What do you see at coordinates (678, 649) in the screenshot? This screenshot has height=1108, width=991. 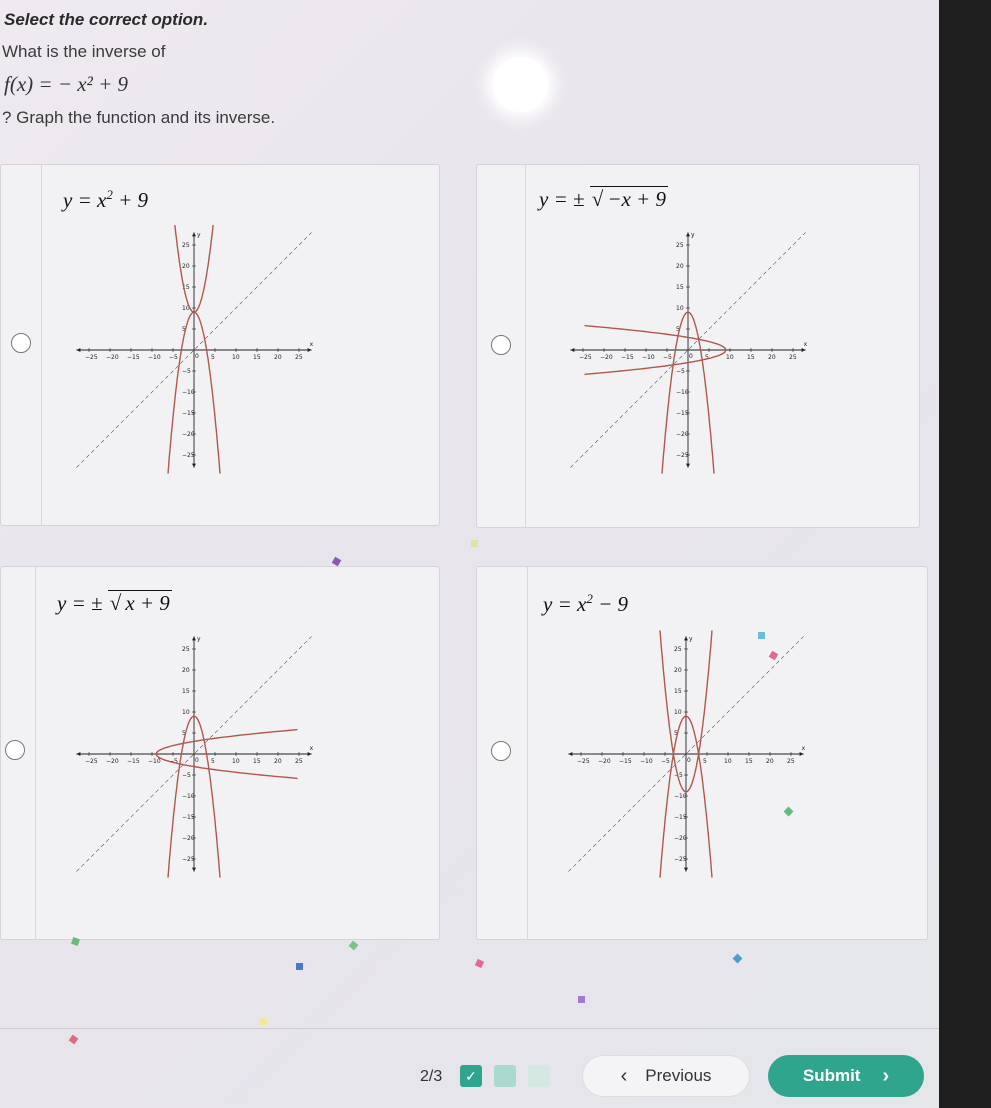 I see `y-tick-label: 25` at bounding box center [678, 649].